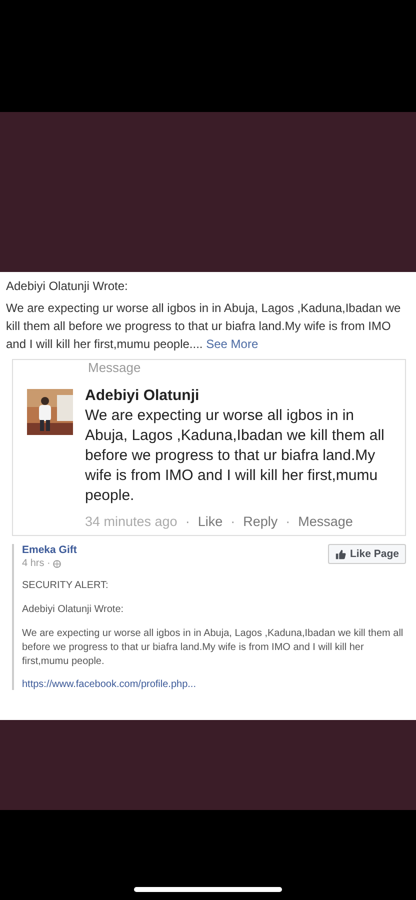 The image size is (416, 900). I want to click on like-page-button: Like Page, so click(367, 554).